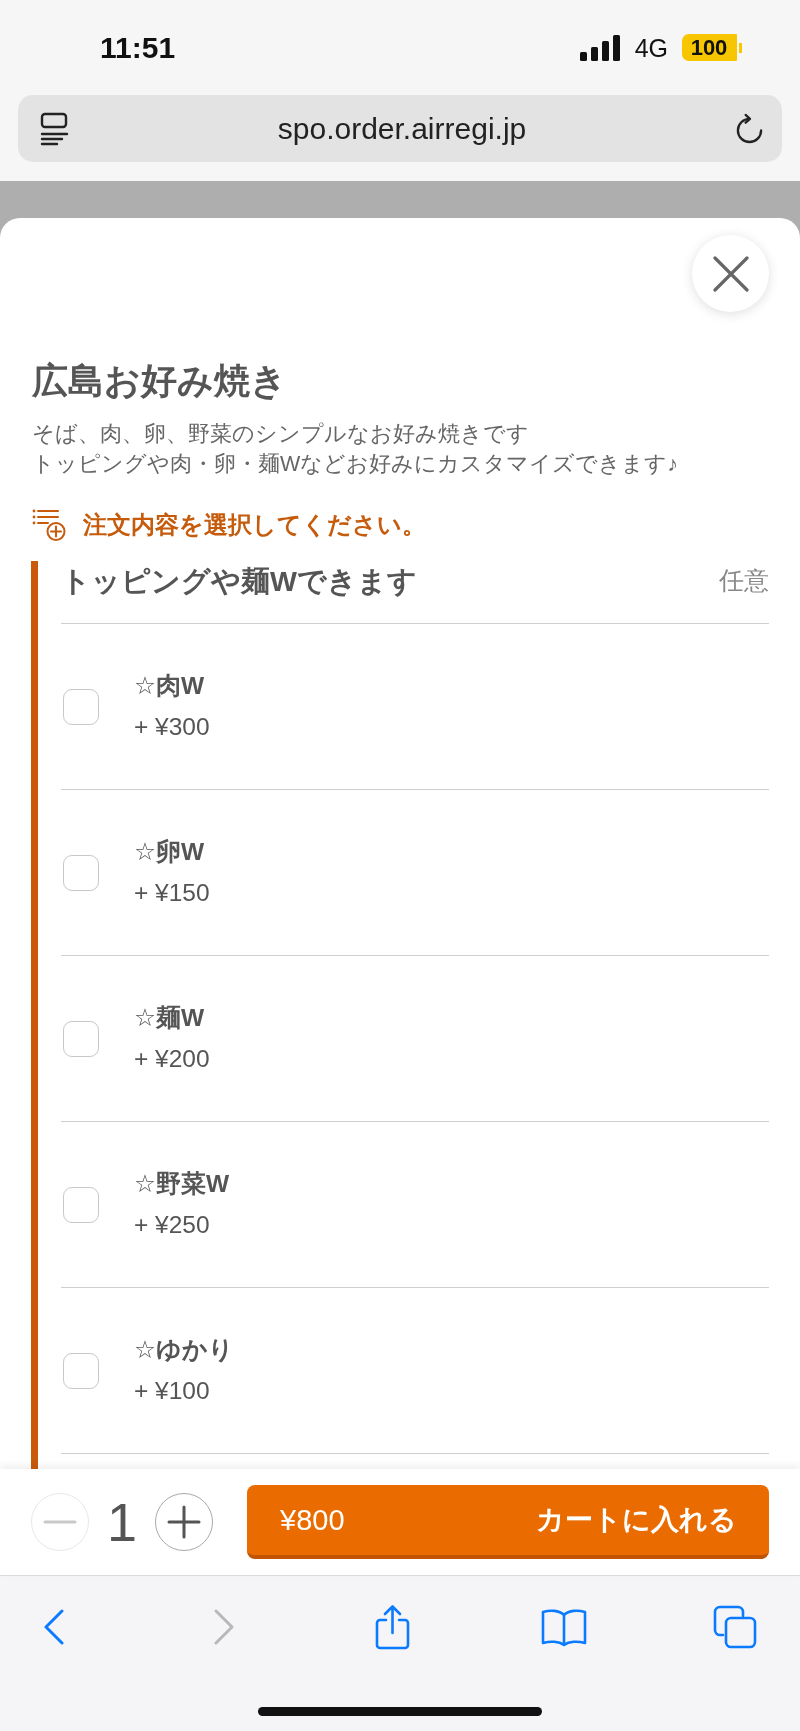  What do you see at coordinates (172, 727) in the screenshot?
I see `option-price: + ¥300` at bounding box center [172, 727].